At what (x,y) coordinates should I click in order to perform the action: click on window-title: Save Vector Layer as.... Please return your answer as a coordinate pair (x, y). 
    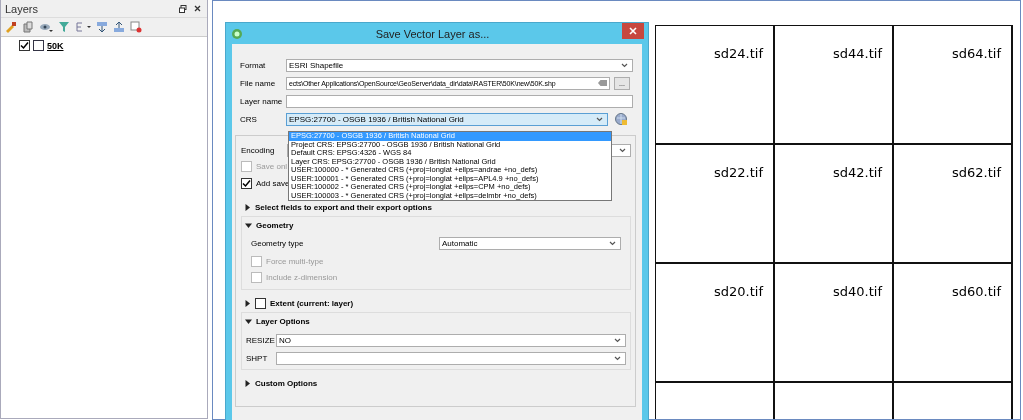
    Looking at the image, I should click on (432, 33).